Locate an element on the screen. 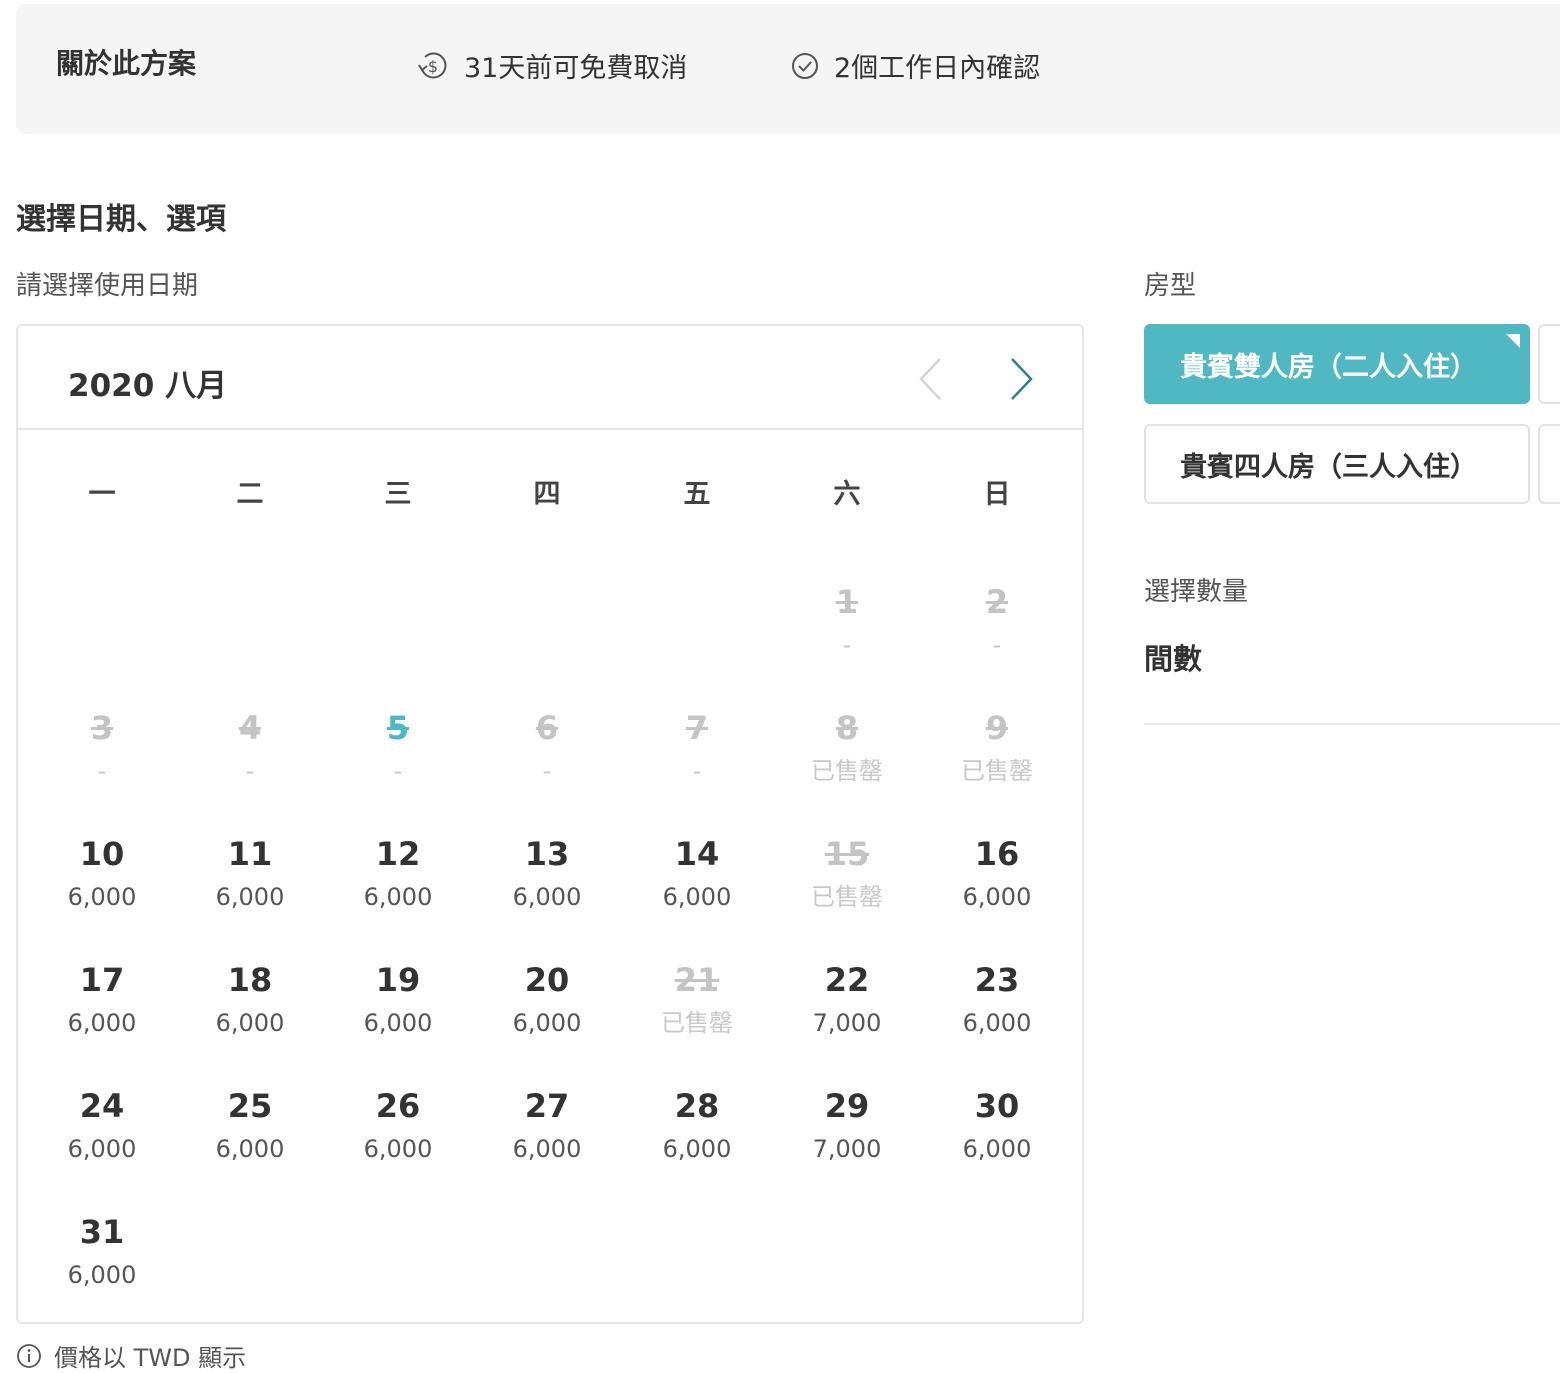 Image resolution: width=1560 pixels, height=1373 pixels. day-number: 19 is located at coordinates (398, 980).